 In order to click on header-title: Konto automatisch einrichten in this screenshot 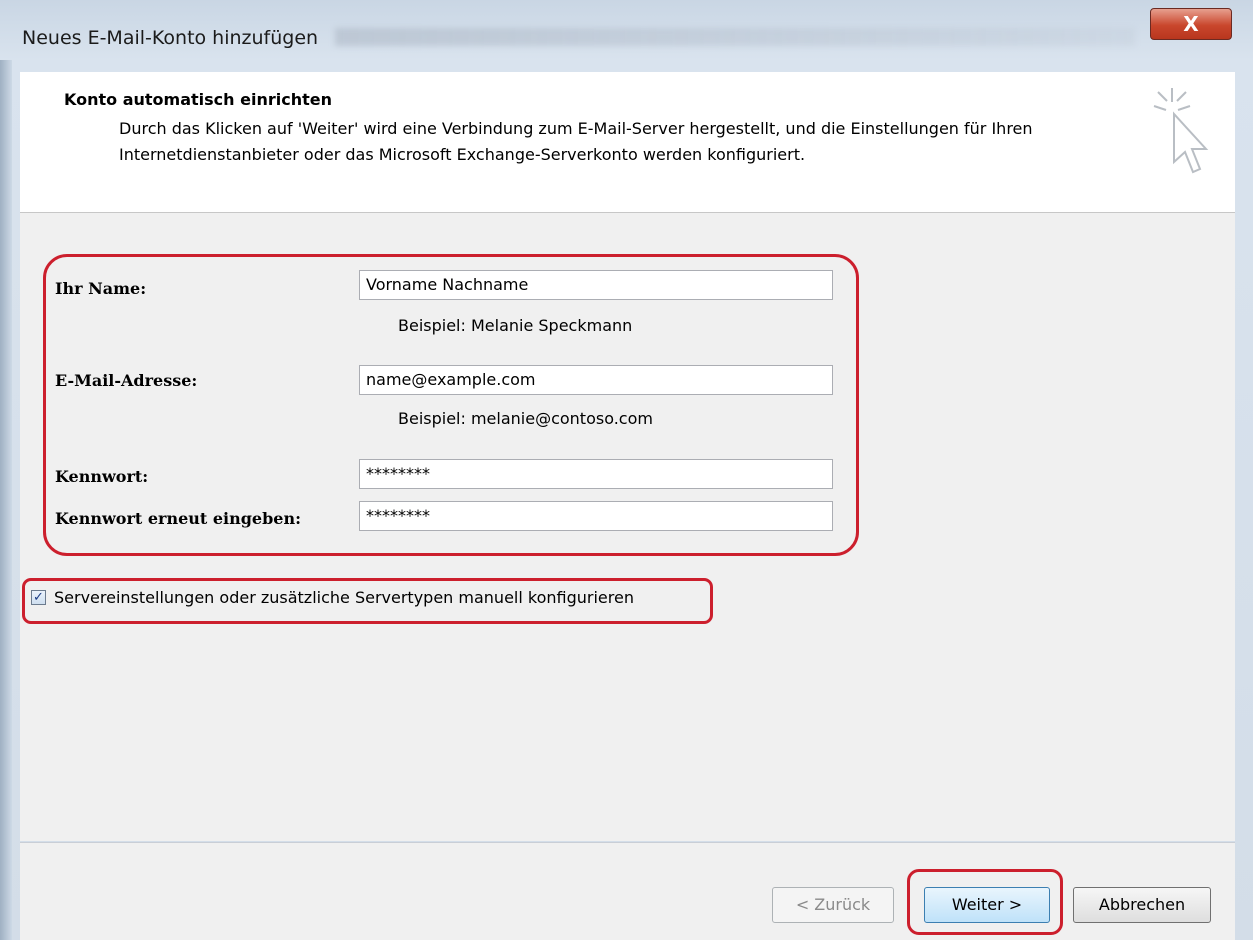, I will do `click(198, 99)`.